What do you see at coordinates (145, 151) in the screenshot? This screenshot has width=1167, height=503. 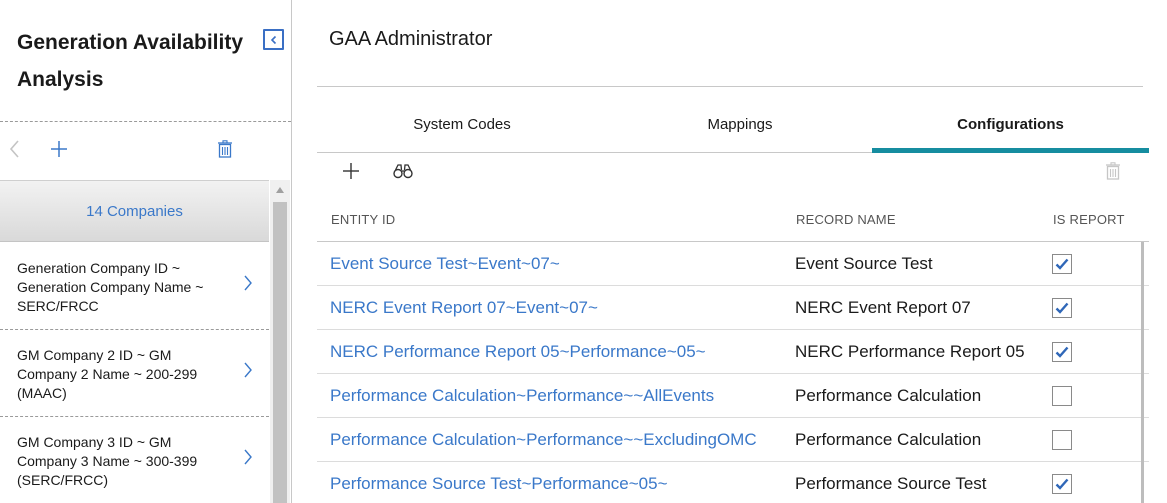 I see `left-toolbar` at bounding box center [145, 151].